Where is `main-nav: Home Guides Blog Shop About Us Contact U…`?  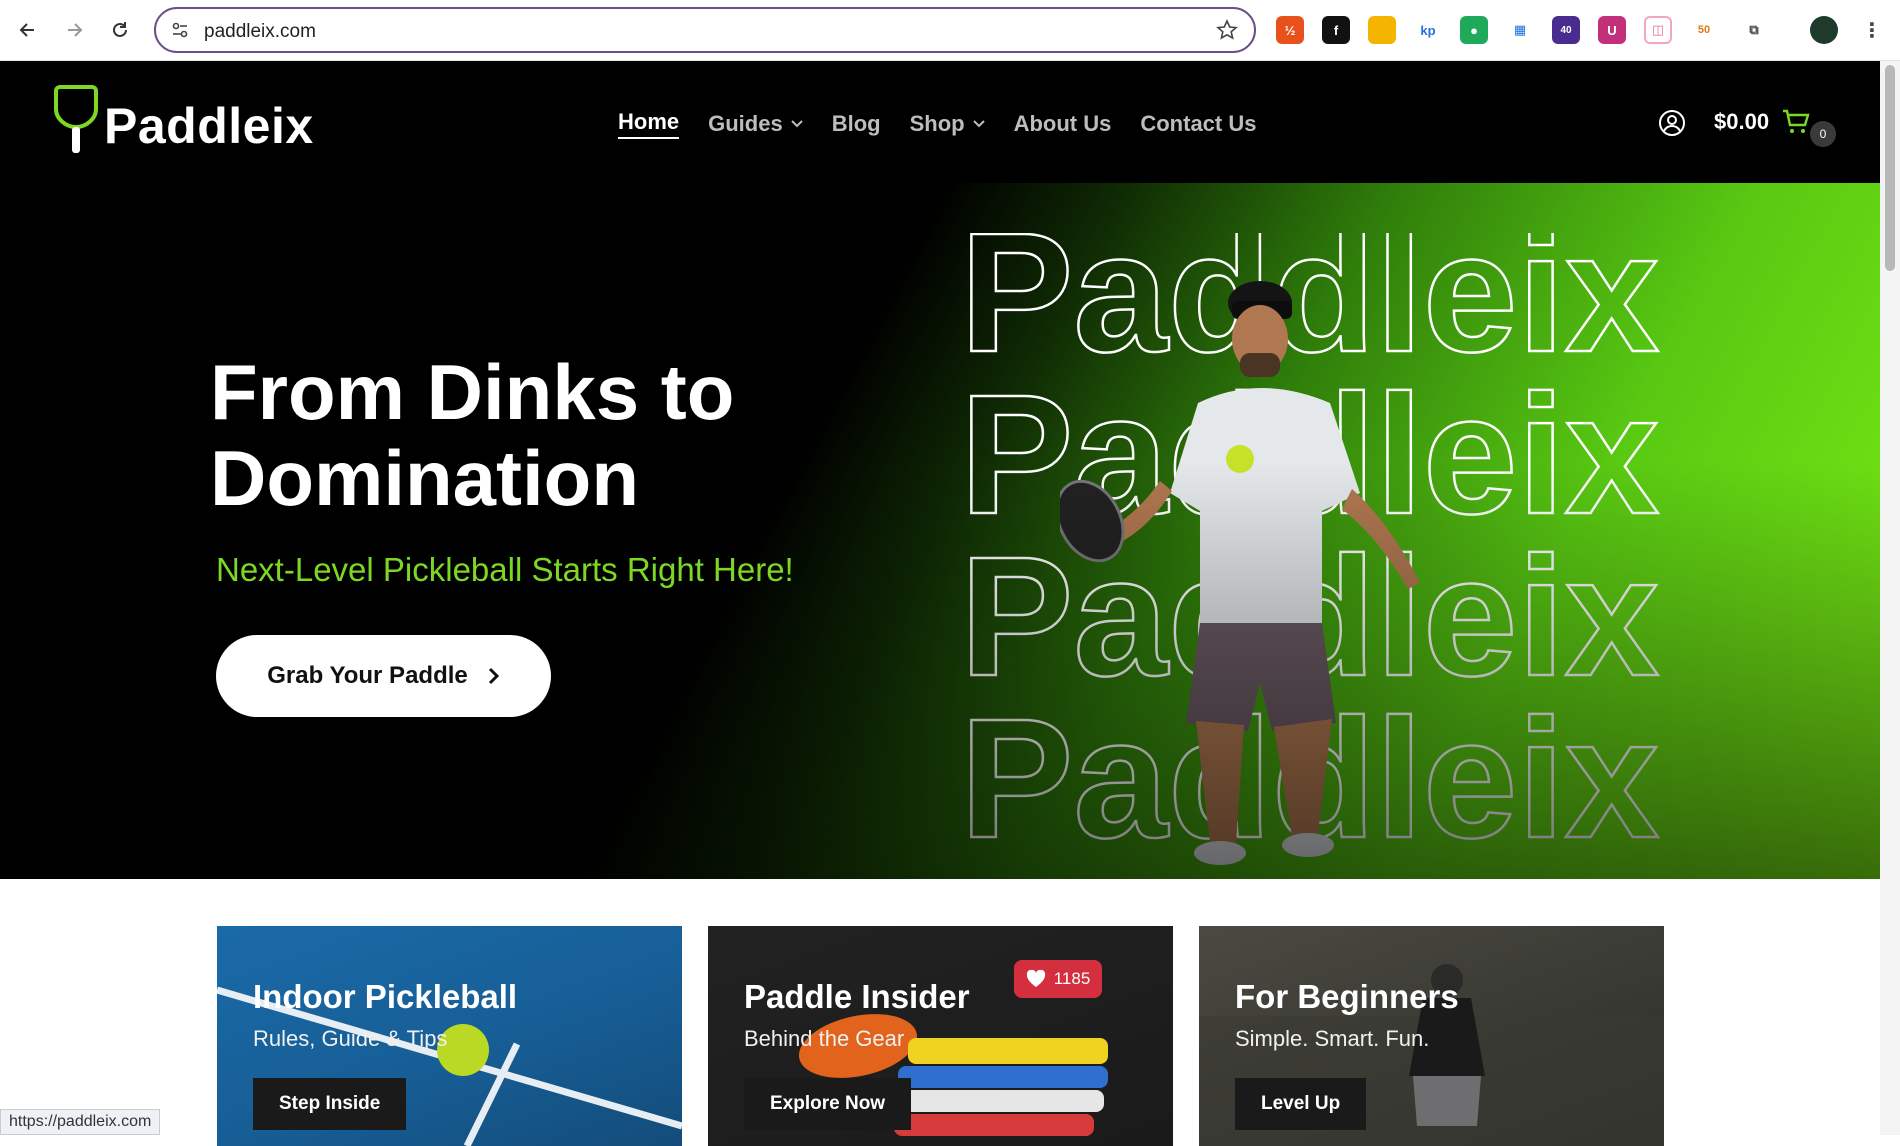
main-nav: Home Guides Blog Shop About Us Contact U… is located at coordinates (951, 124).